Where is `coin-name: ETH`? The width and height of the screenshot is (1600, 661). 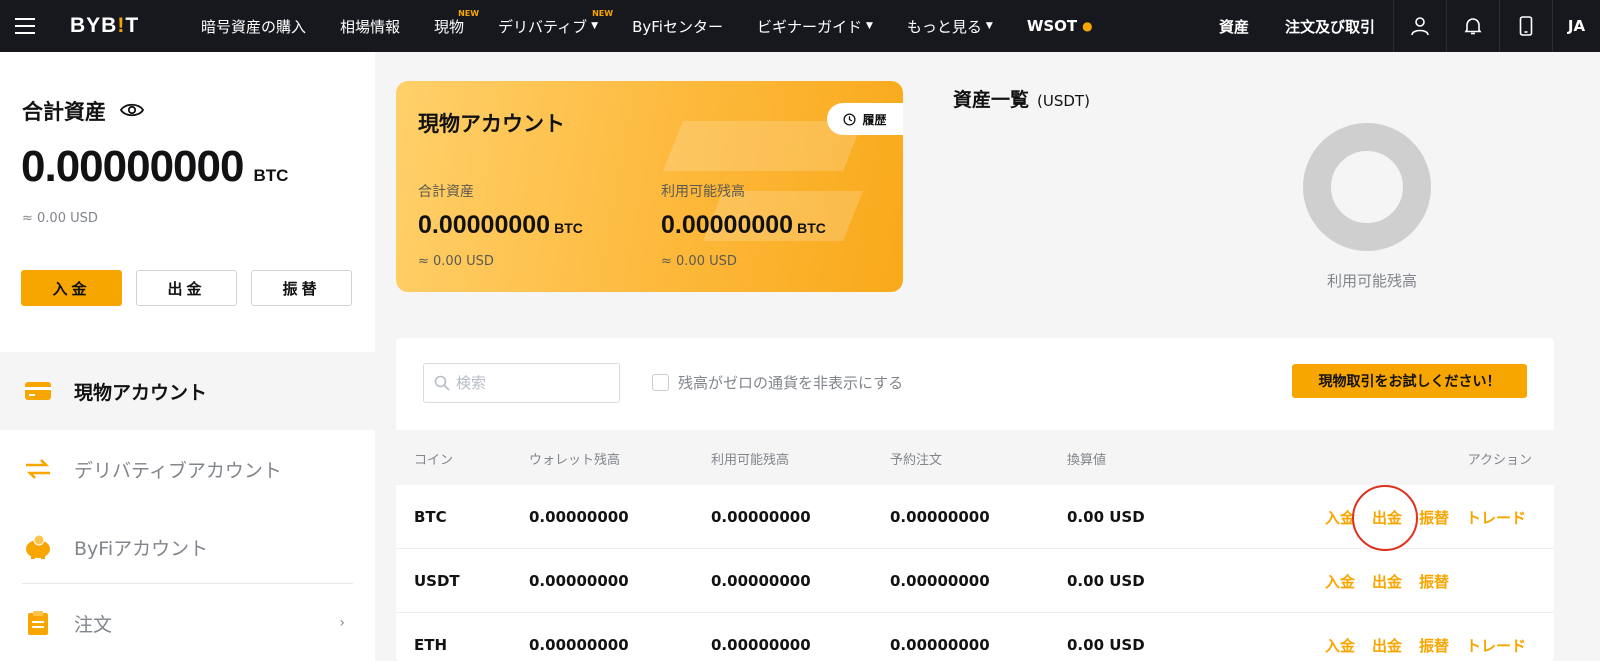
coin-name: ETH is located at coordinates (431, 645).